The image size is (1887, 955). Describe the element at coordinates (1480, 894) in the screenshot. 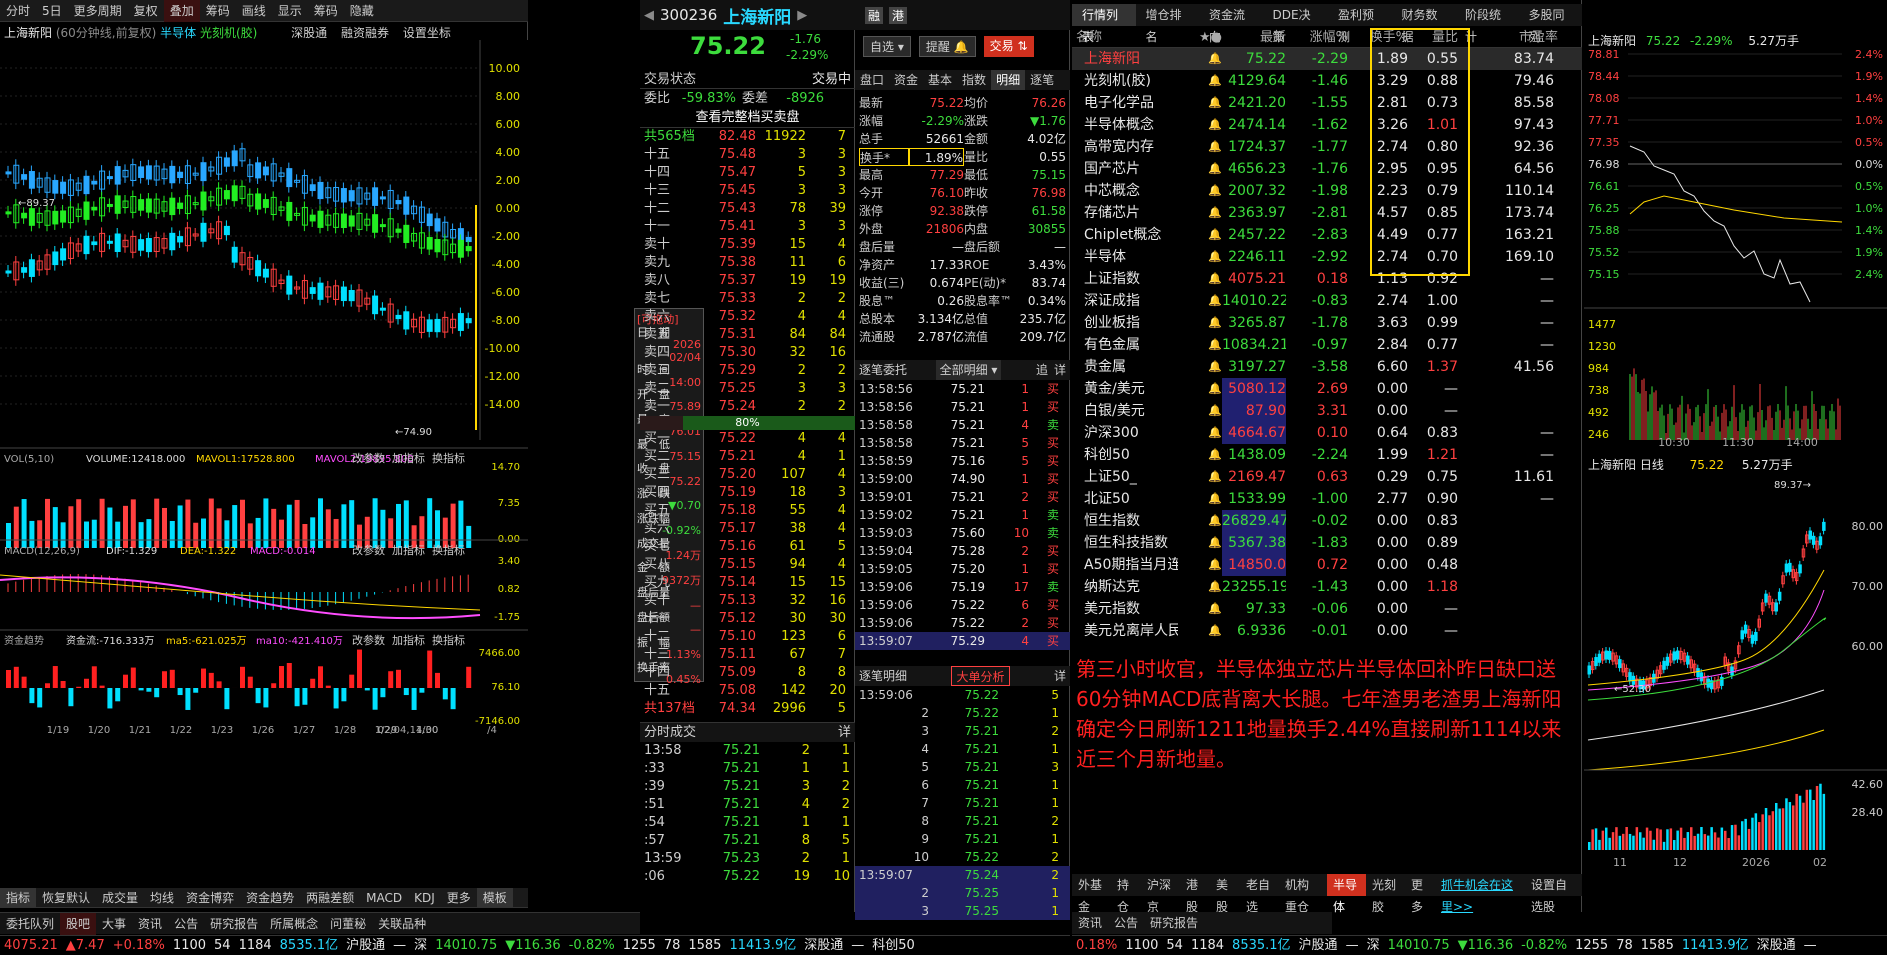

I see `watchlist-tab: 抓牛机会在这里>>` at that location.